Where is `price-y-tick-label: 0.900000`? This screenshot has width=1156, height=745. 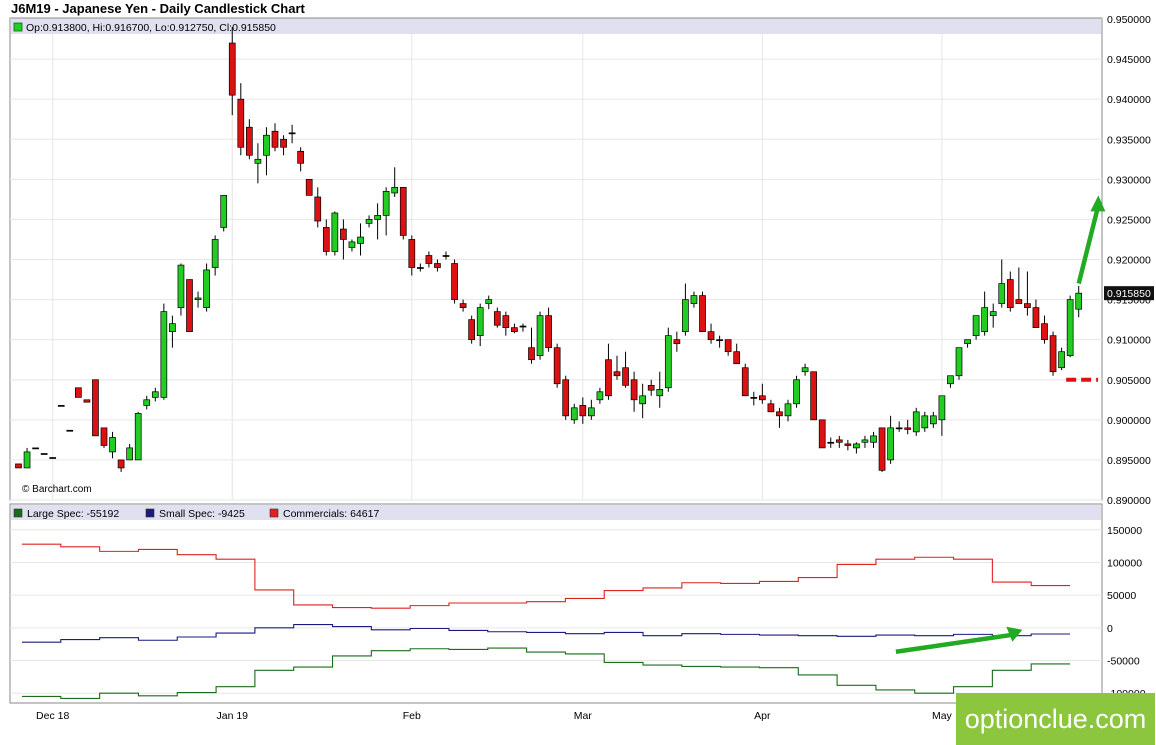 price-y-tick-label: 0.900000 is located at coordinates (1129, 421).